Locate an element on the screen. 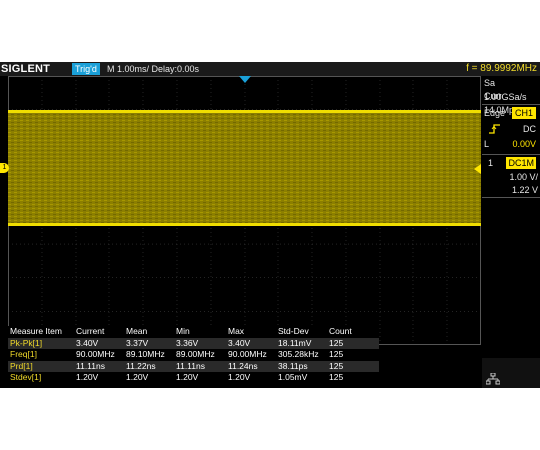 Image resolution: width=540 pixels, height=450 pixels. trigger-type: Edge is located at coordinates (495, 113).